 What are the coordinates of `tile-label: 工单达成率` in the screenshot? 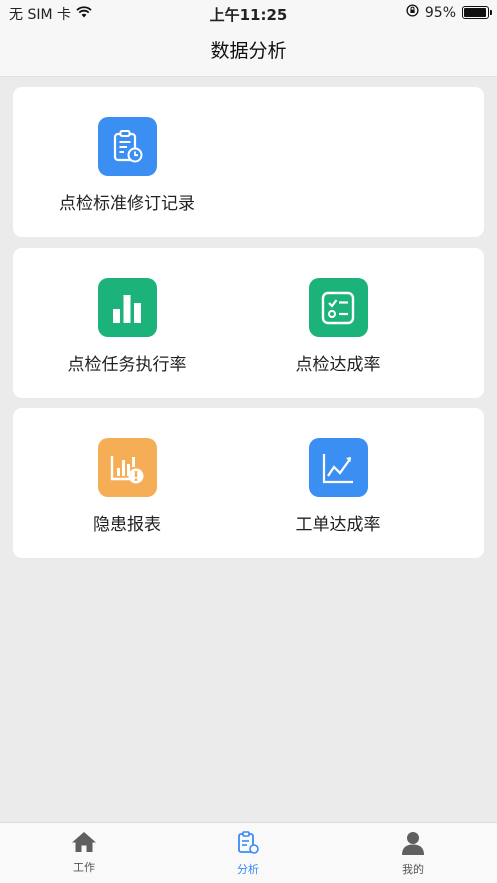 It's located at (338, 525).